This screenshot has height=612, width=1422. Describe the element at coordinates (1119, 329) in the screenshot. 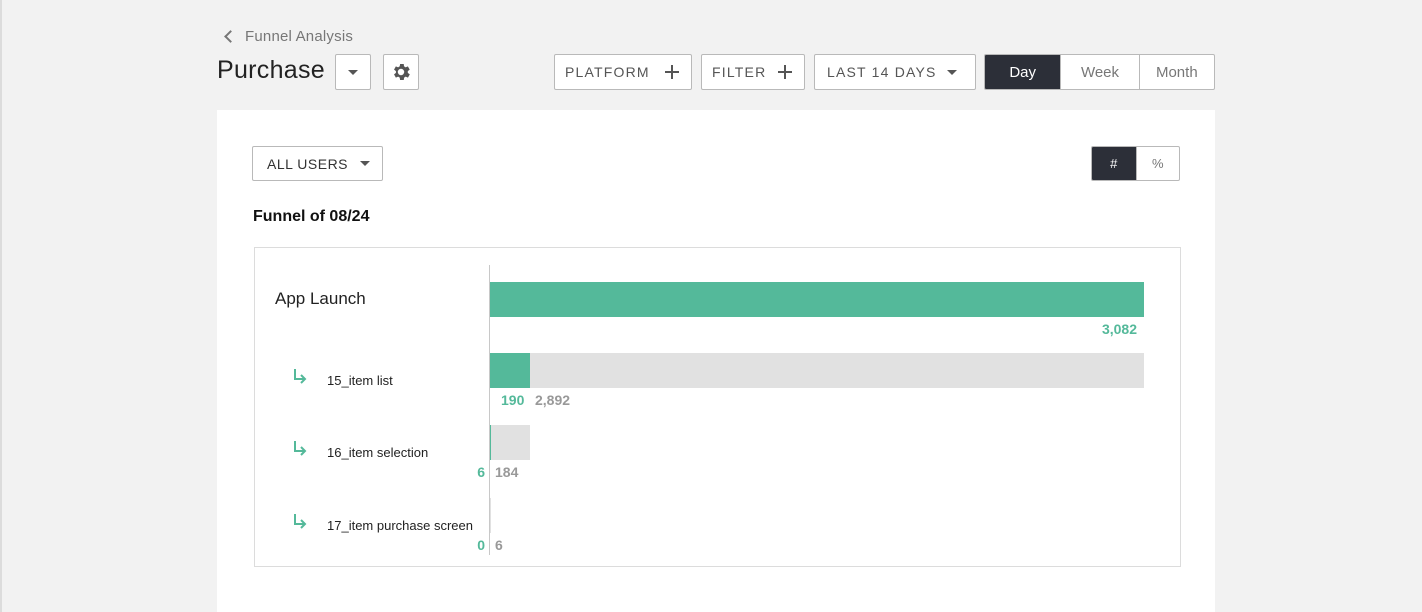

I see `converted-value: 3,082` at that location.